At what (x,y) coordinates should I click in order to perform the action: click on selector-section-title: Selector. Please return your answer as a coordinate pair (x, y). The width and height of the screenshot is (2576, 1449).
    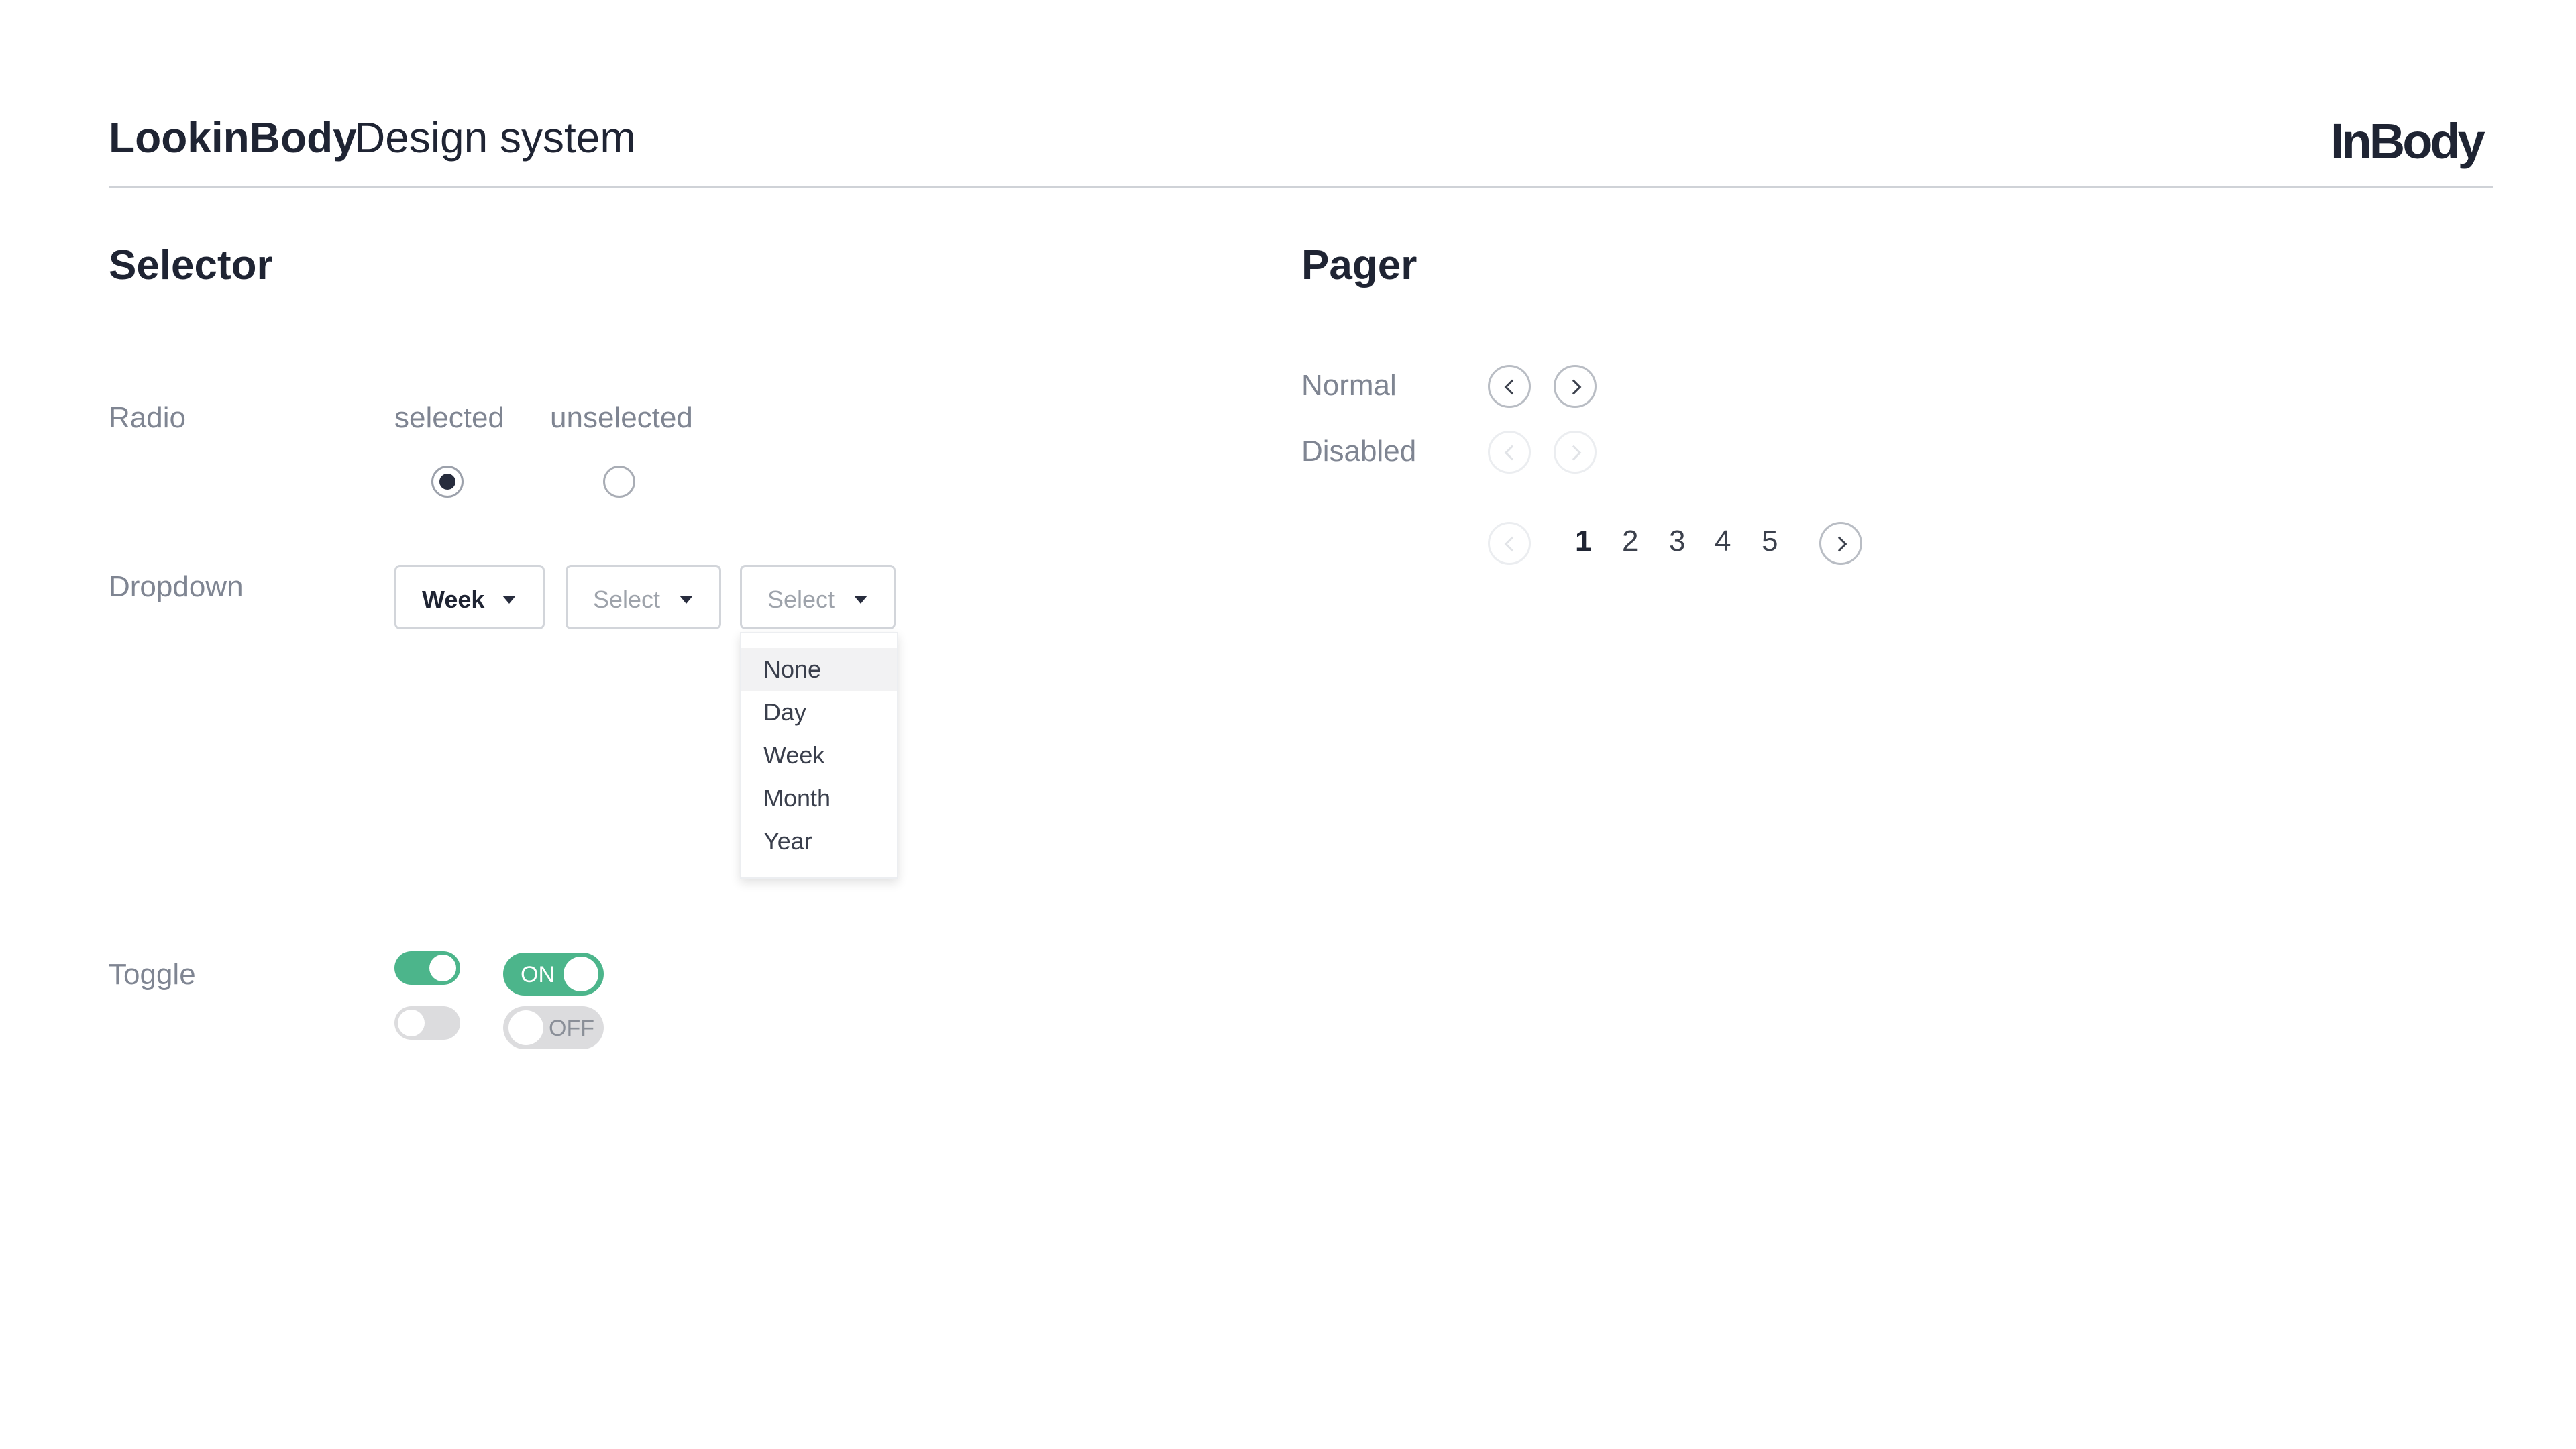
    Looking at the image, I should click on (191, 265).